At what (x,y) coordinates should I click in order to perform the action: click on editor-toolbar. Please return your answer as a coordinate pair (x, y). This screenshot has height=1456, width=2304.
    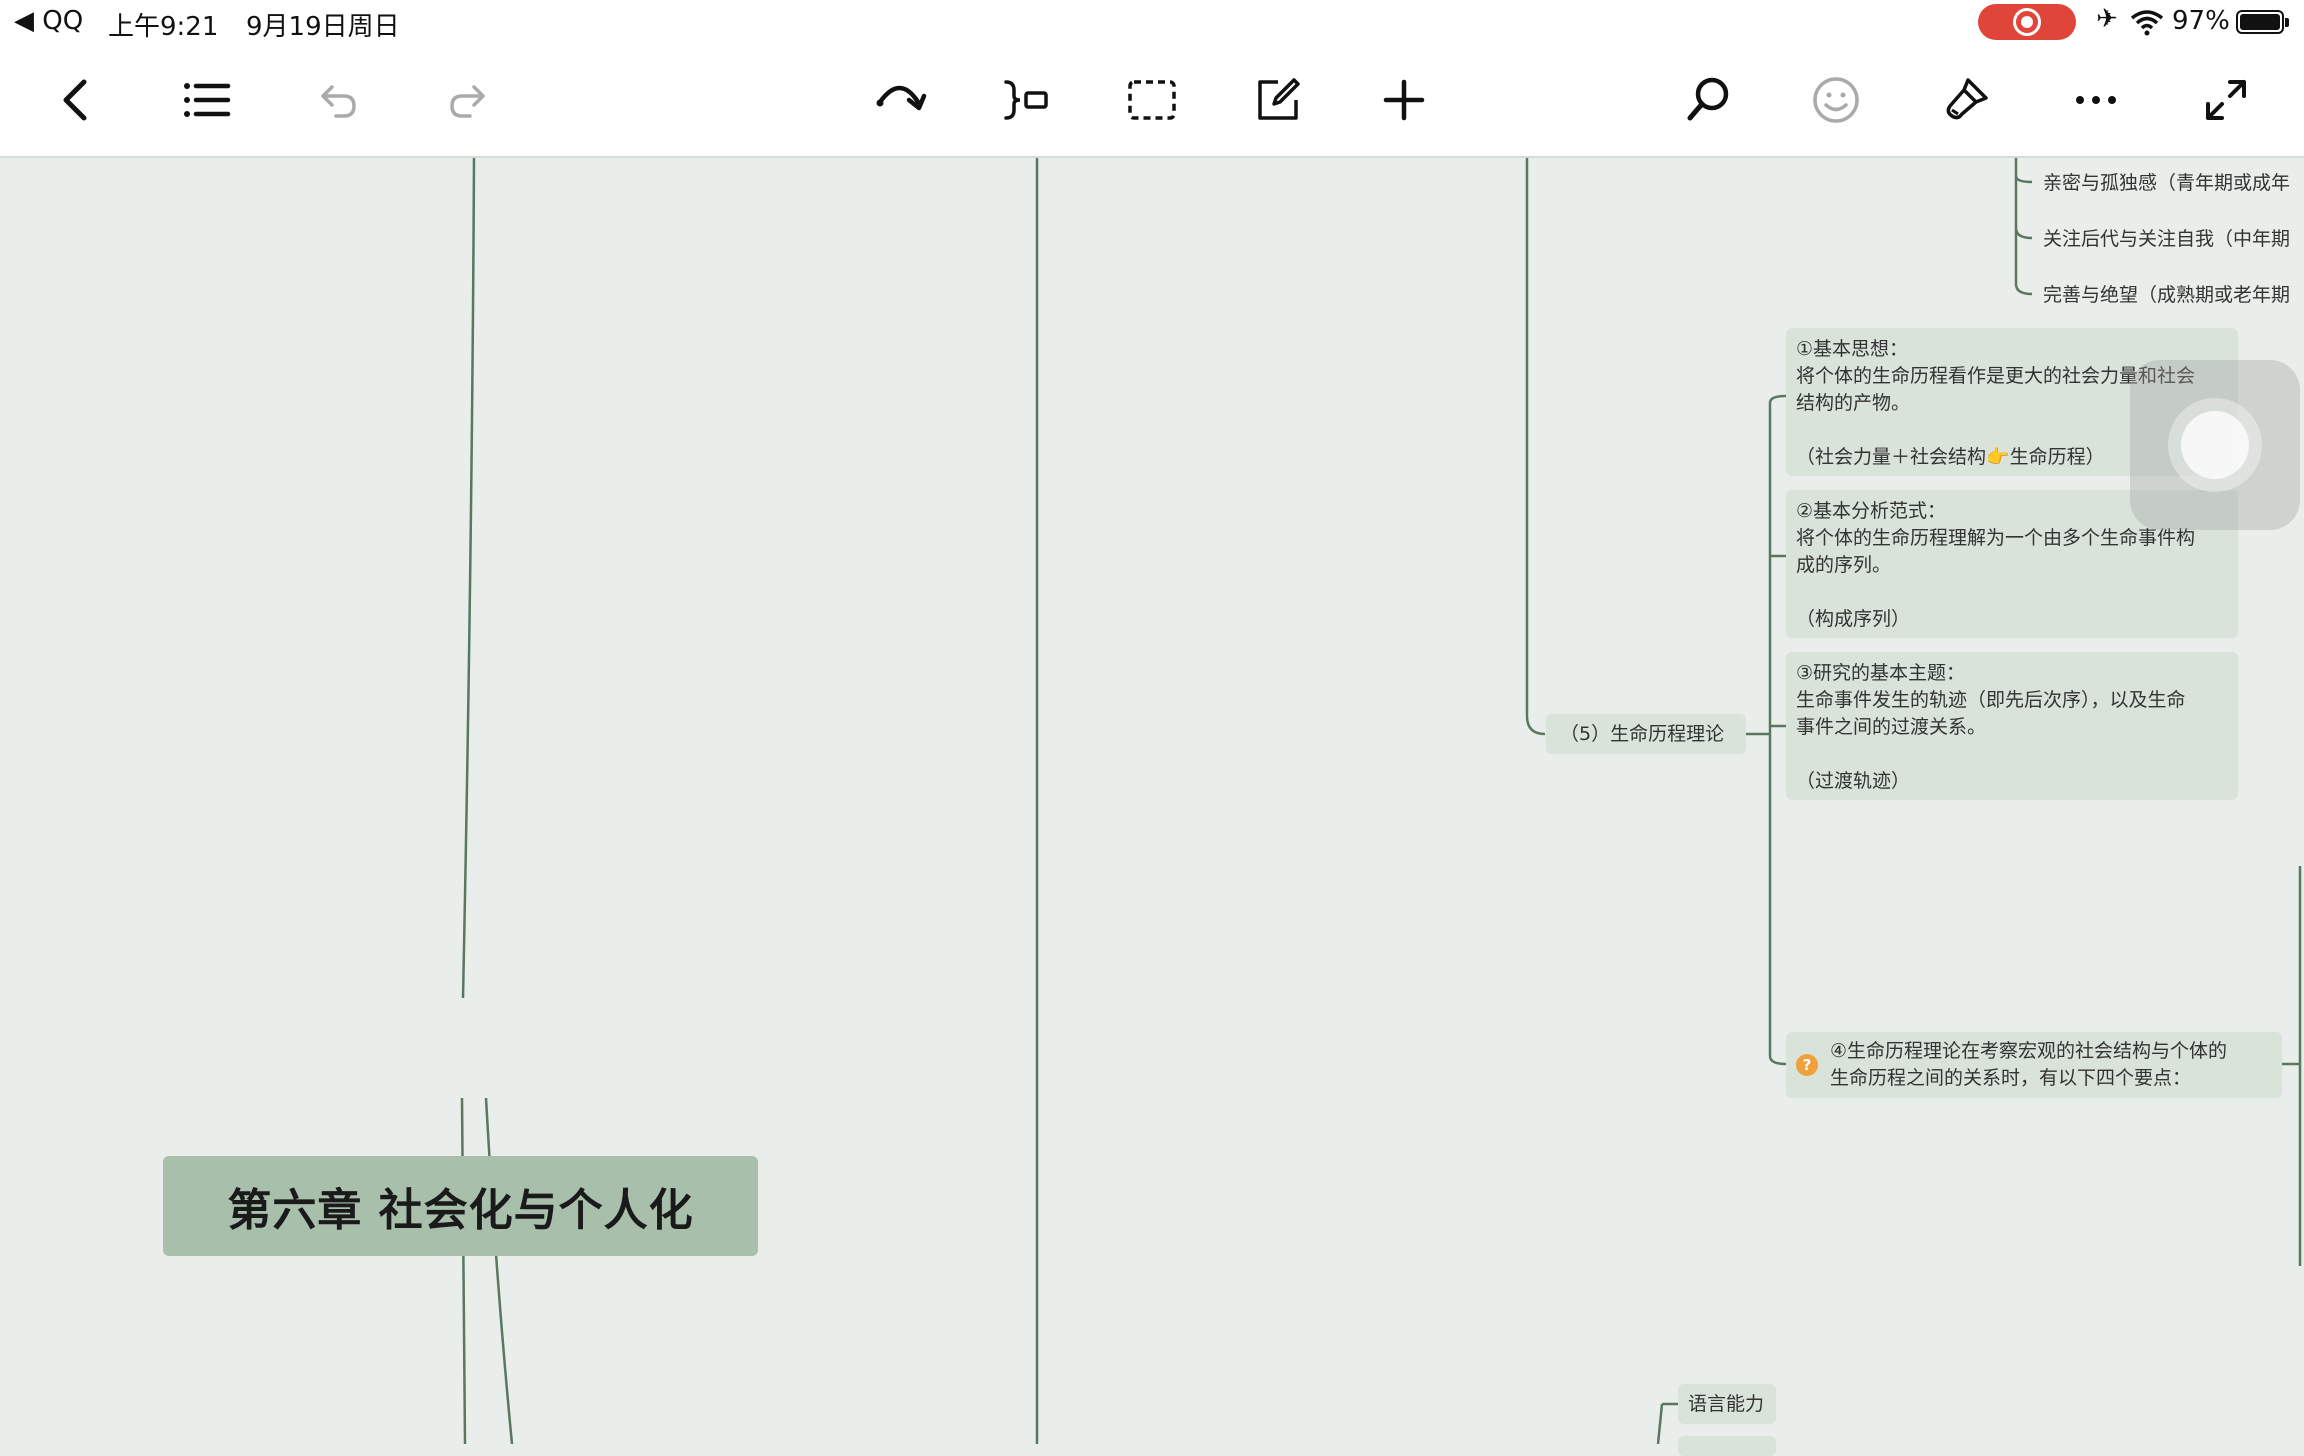
    Looking at the image, I should click on (1152, 101).